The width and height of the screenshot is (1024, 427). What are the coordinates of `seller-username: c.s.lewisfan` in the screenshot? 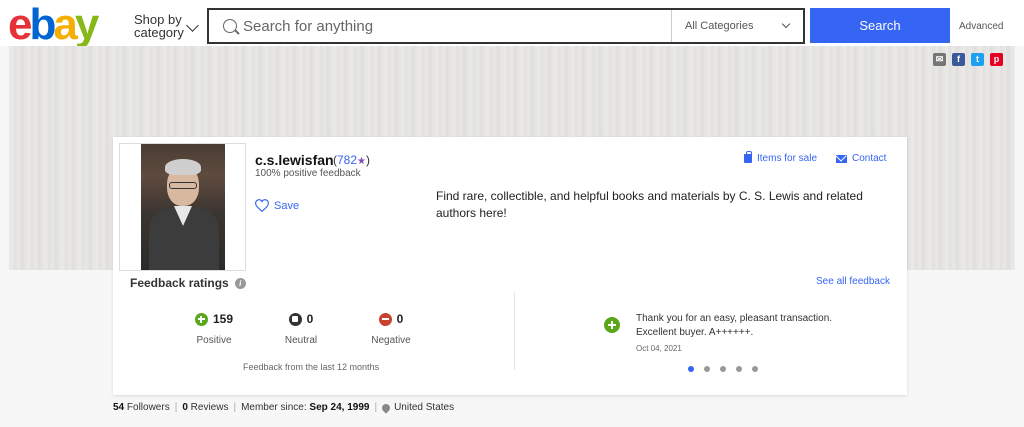 It's located at (294, 160).